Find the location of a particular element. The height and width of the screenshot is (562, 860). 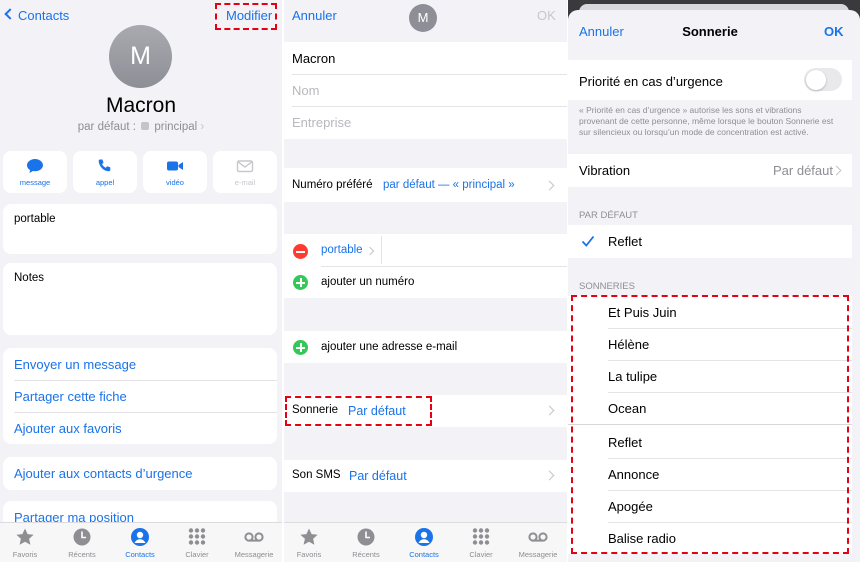

tab-label: Favoris is located at coordinates (25, 554).